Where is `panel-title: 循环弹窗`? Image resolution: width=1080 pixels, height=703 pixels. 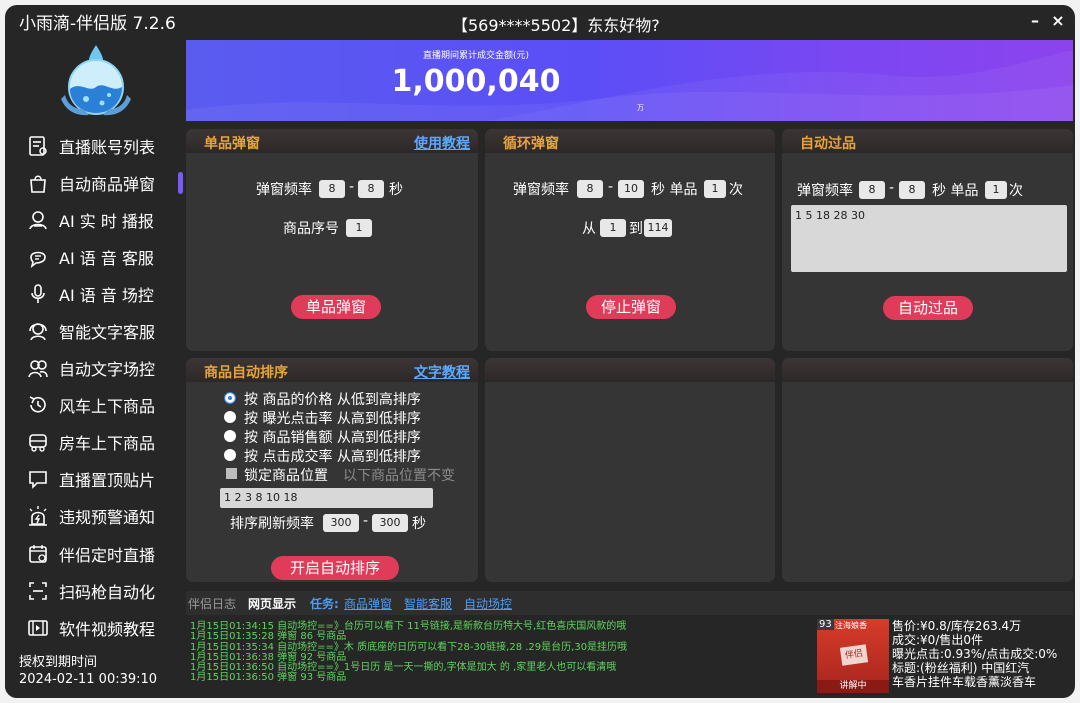 panel-title: 循环弹窗 is located at coordinates (531, 144).